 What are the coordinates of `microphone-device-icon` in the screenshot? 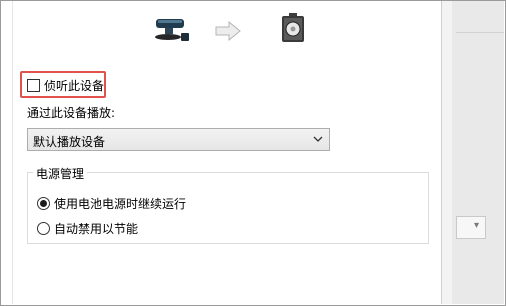 It's located at (172, 30).